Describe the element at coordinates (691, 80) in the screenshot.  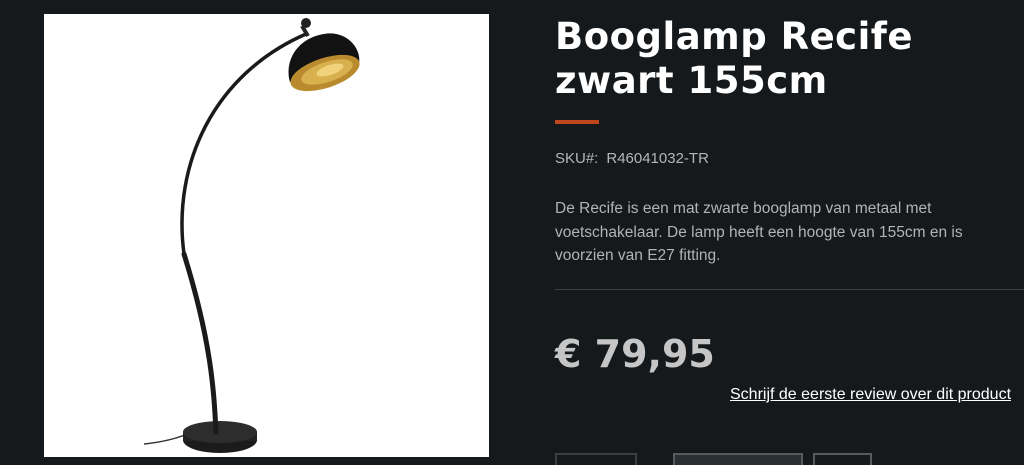
I see `product-title-line2: zwart 155cm` at that location.